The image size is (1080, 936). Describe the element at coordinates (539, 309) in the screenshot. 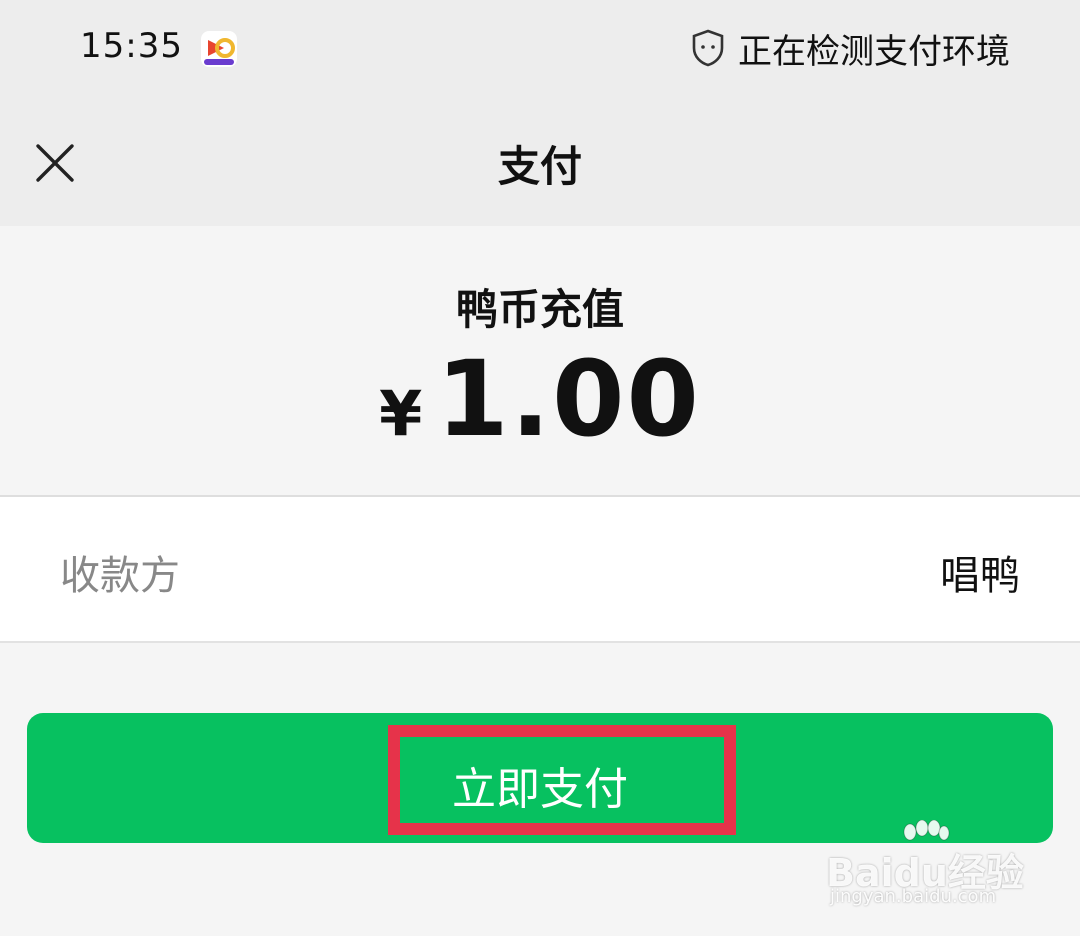

I see `order-name: 鸭币充值` at that location.